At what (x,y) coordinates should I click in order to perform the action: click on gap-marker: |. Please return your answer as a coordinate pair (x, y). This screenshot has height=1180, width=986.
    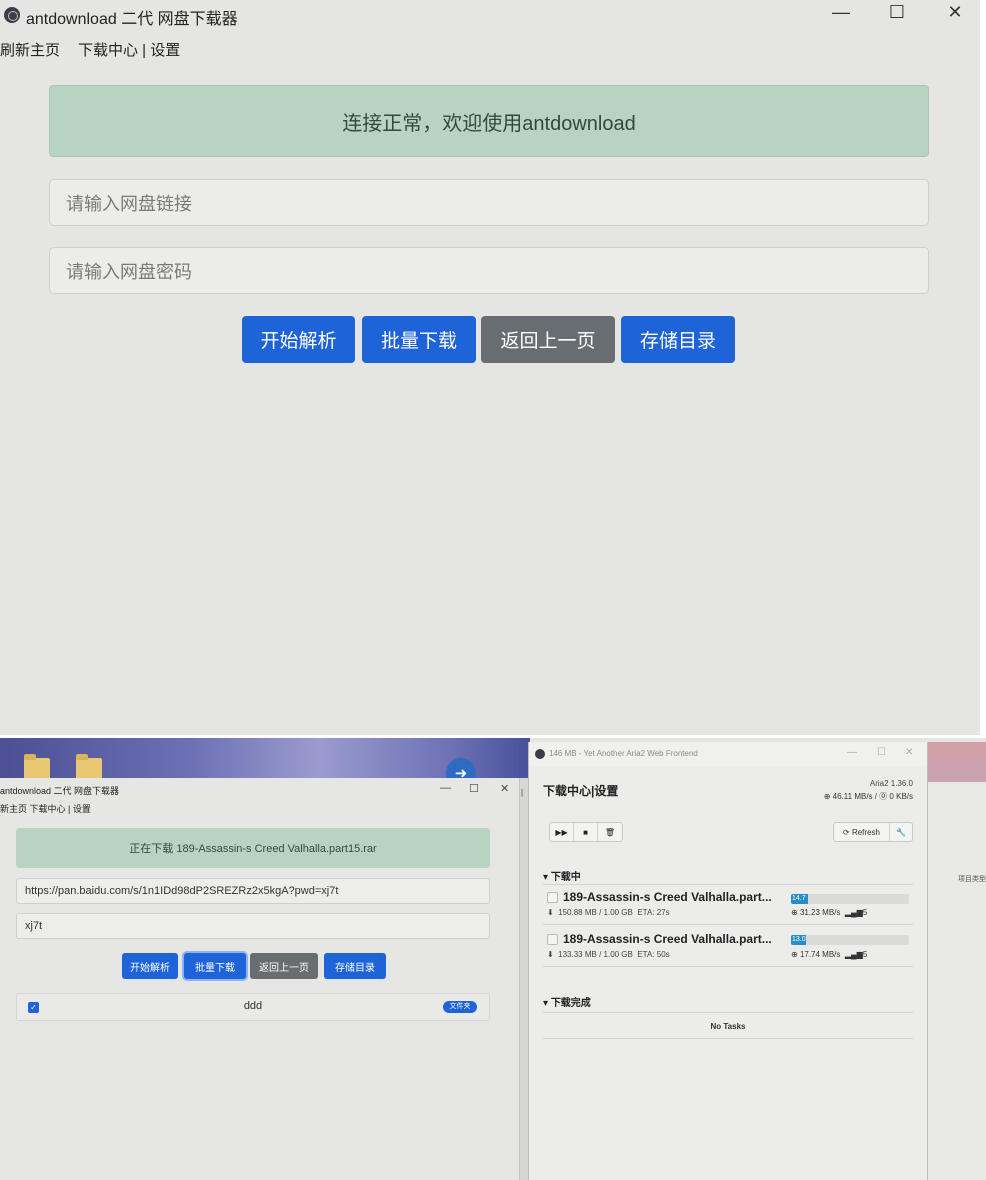
    Looking at the image, I should click on (522, 792).